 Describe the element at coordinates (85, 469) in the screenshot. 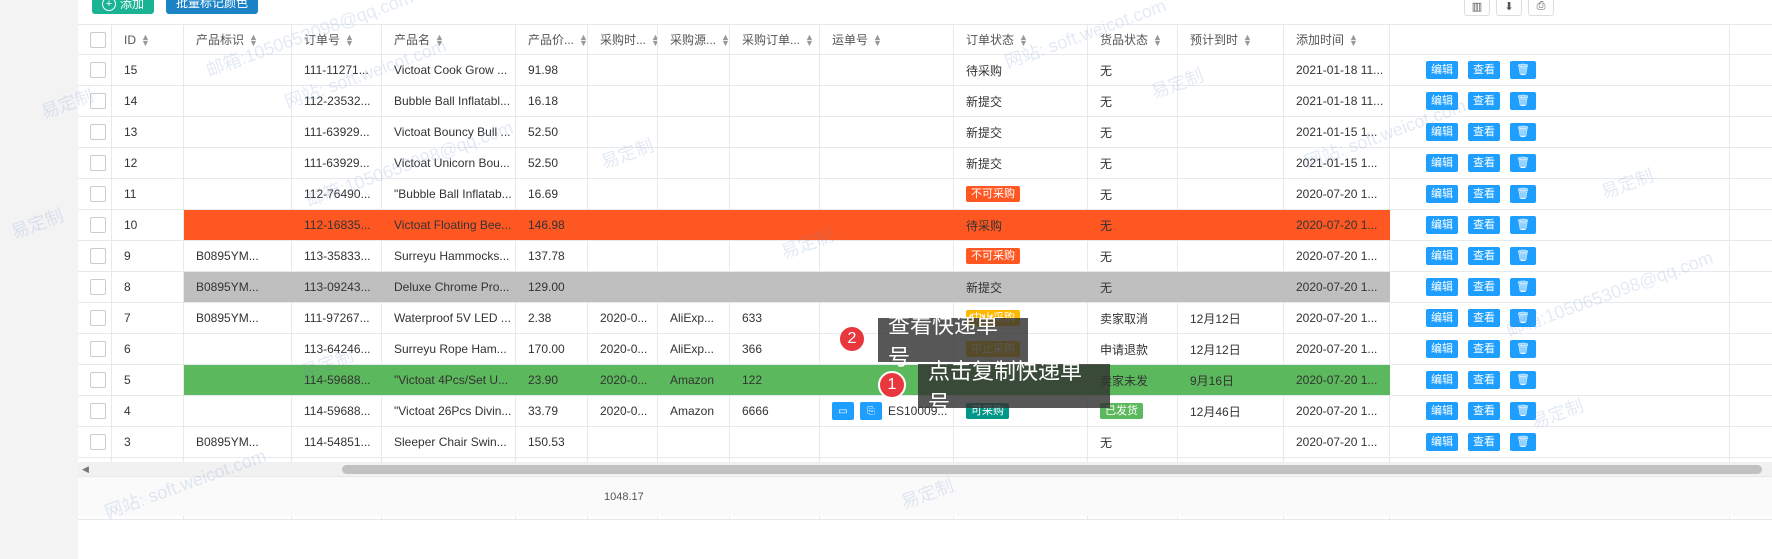

I see `scroll-left-icon: ◀` at that location.